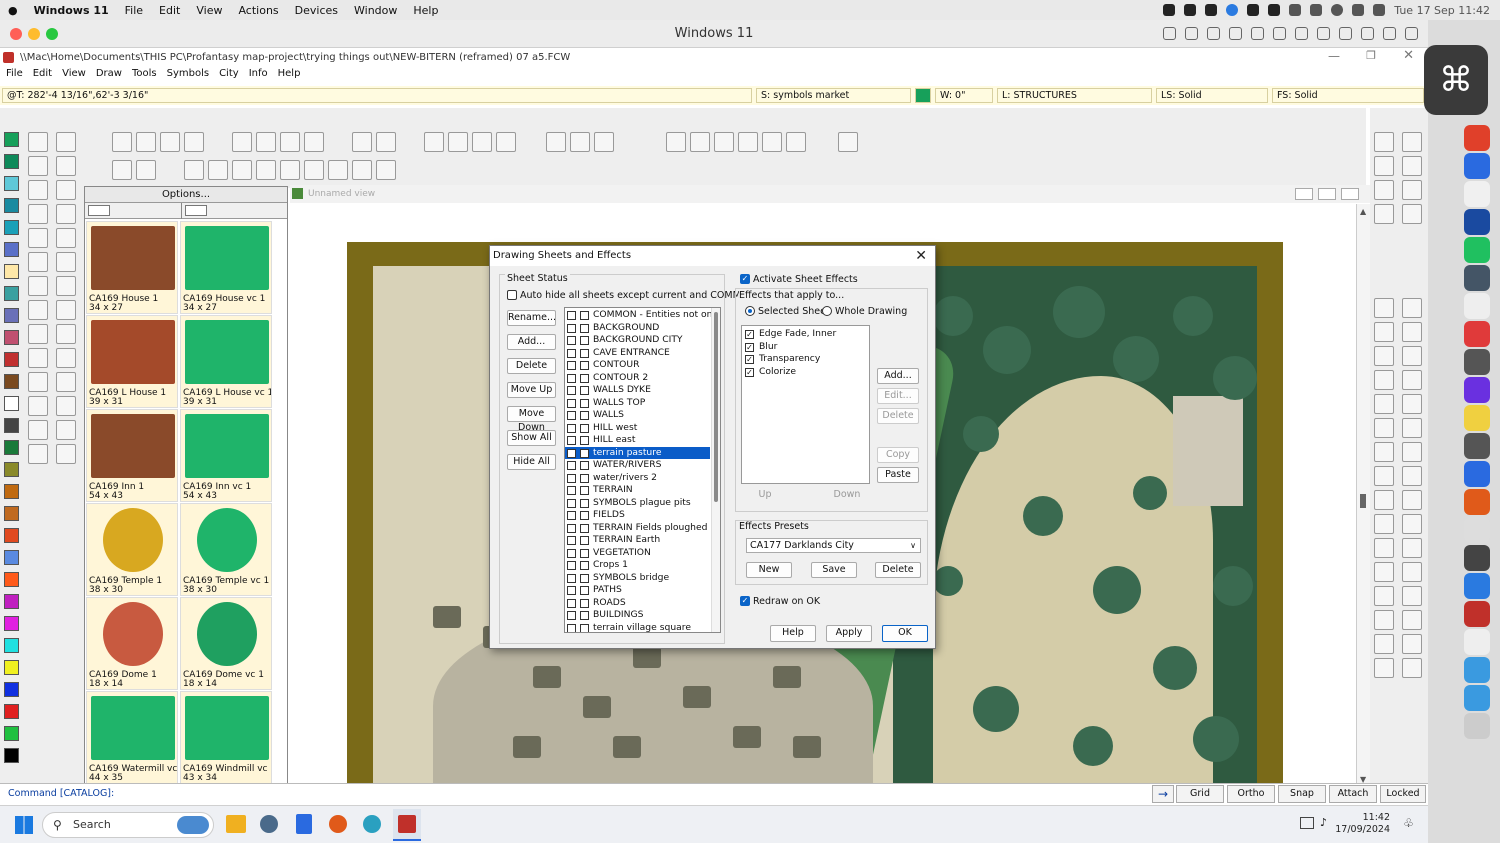 This screenshot has height=843, width=1500. Describe the element at coordinates (637, 565) in the screenshot. I see `sheet-row: Crops 1` at that location.